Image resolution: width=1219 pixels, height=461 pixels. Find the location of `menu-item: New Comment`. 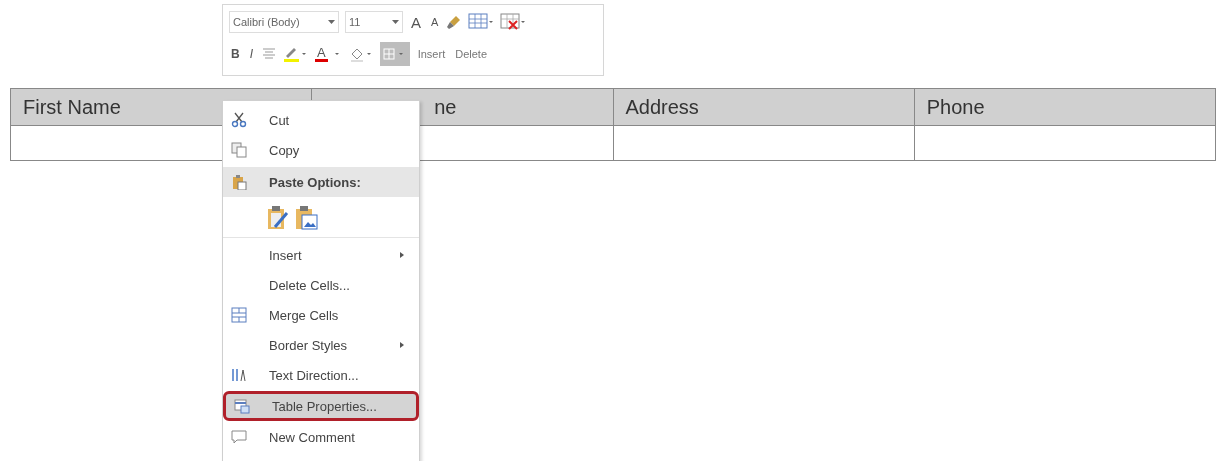

menu-item: New Comment is located at coordinates (321, 437).